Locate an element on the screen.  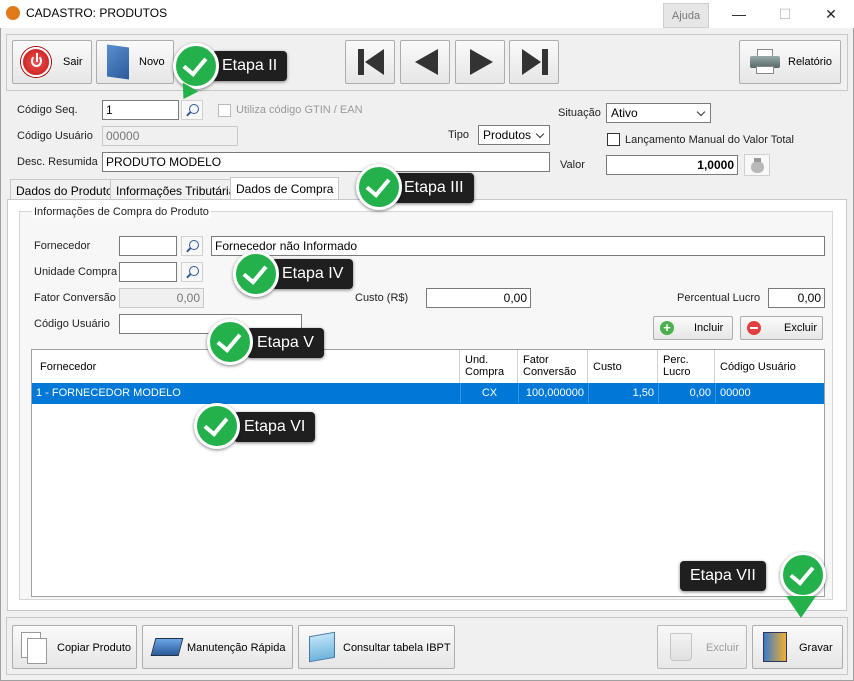
row-factor: 100,000000 is located at coordinates (553, 393).